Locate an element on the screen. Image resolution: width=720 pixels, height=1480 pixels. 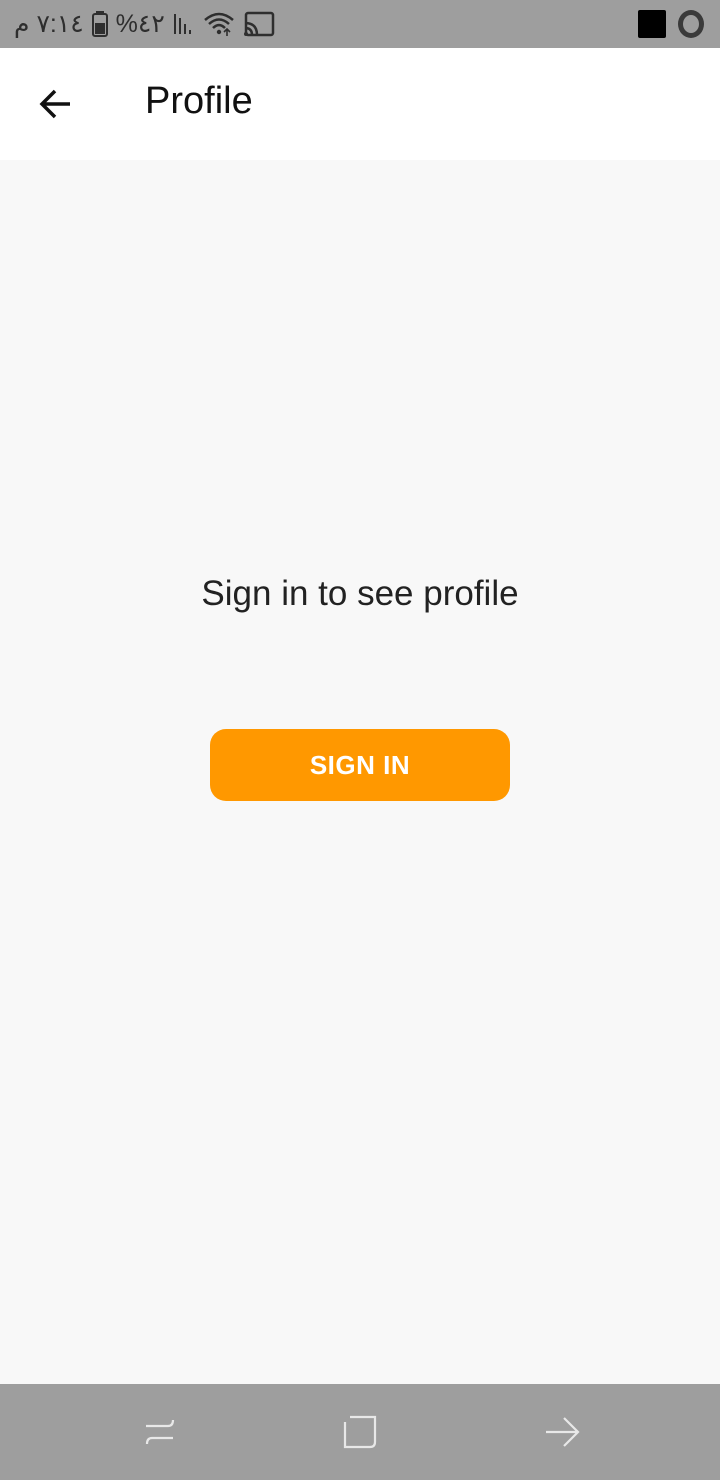
back-nav-button is located at coordinates (562, 1432).